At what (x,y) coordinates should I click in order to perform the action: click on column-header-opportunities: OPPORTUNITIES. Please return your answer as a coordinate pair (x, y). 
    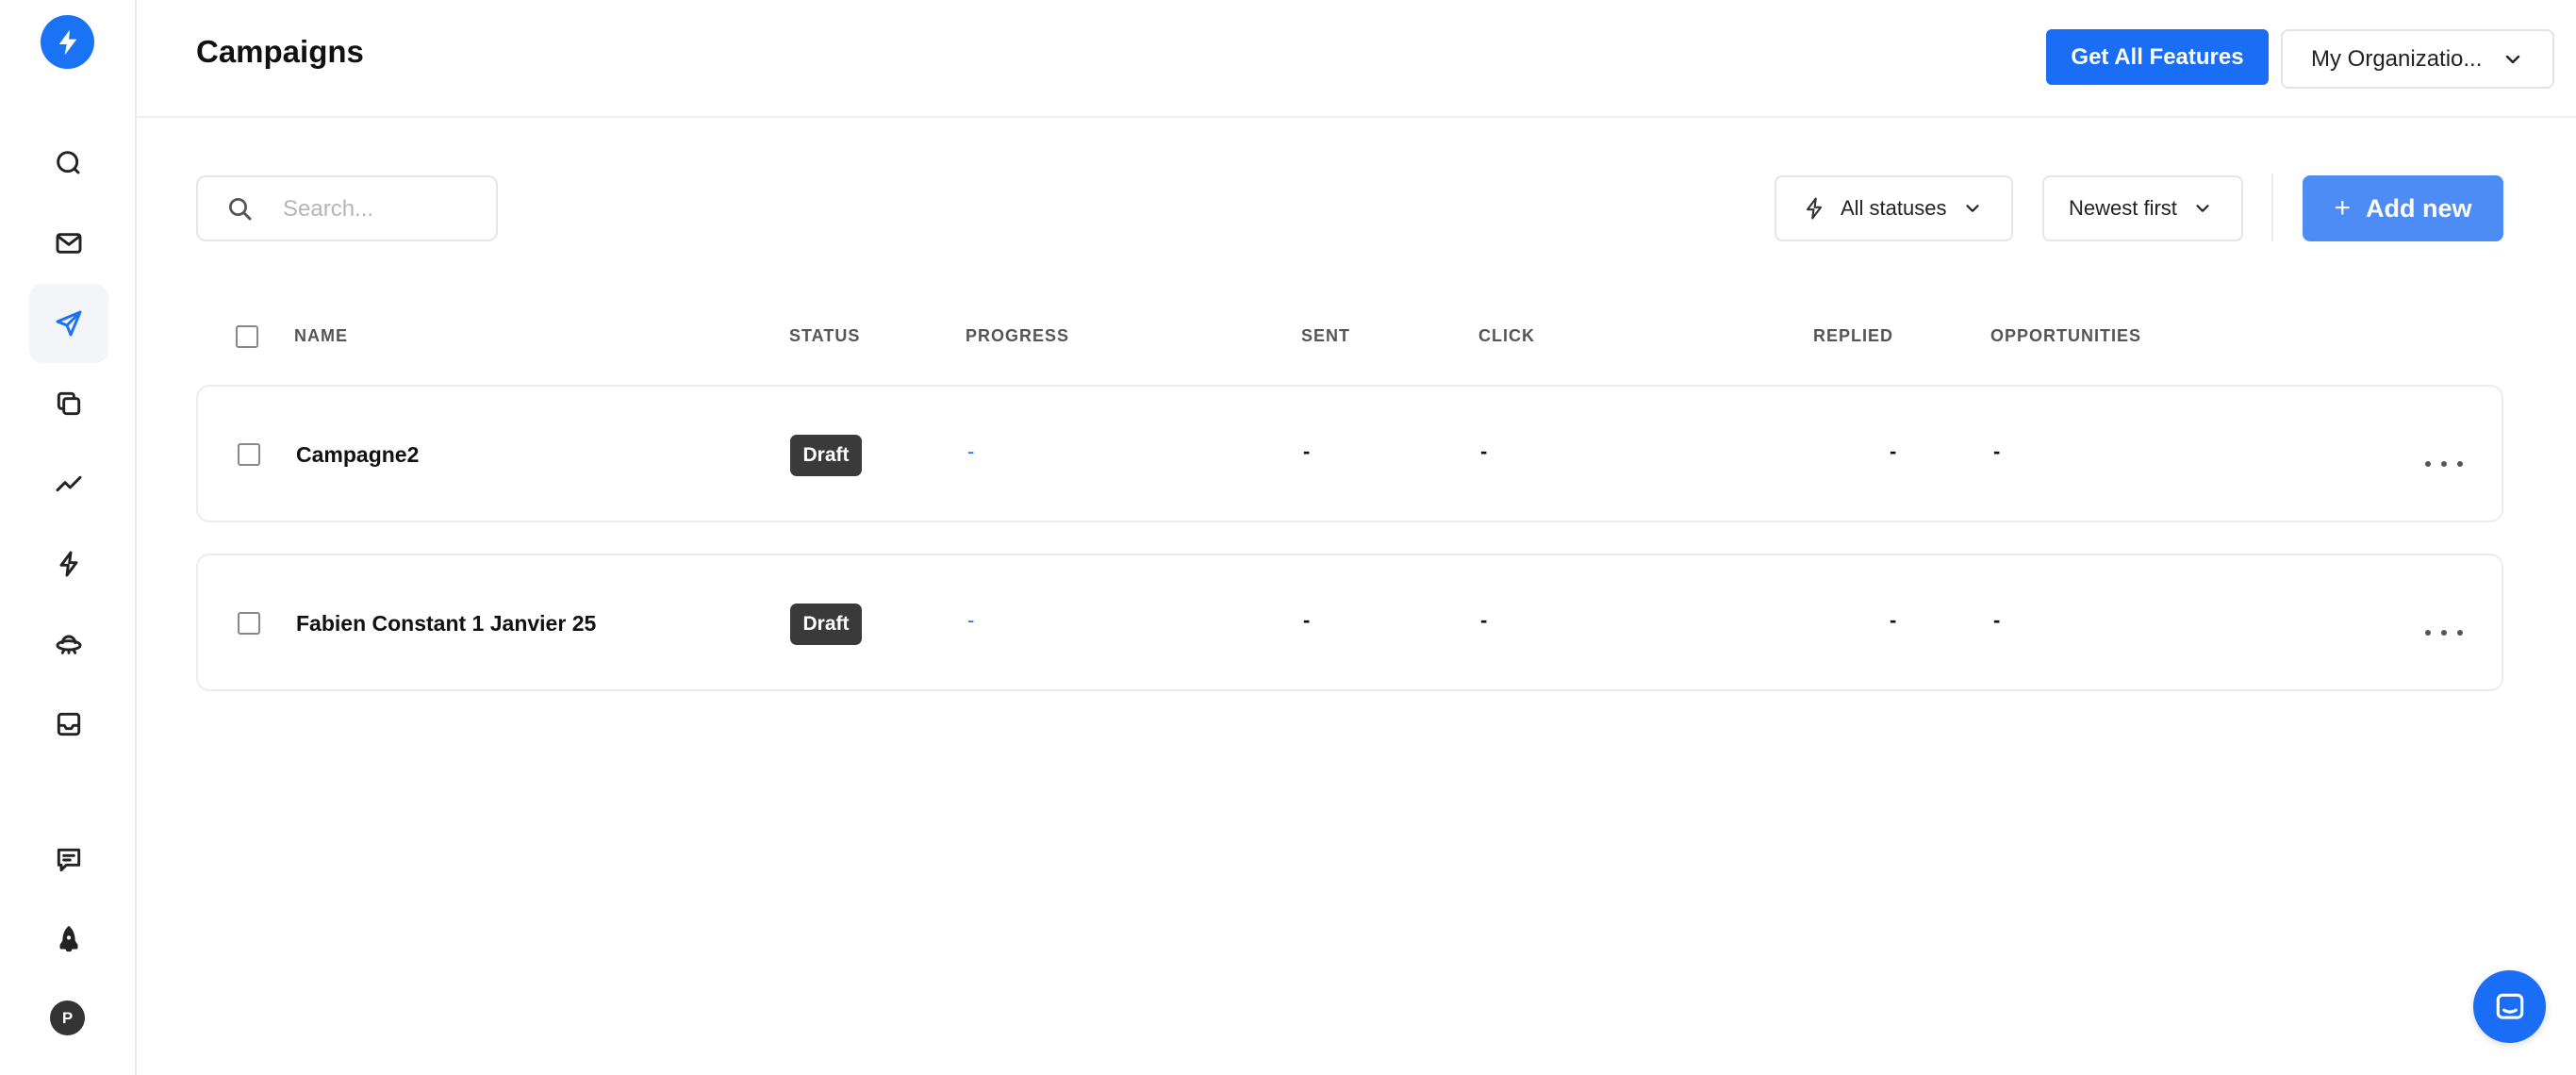
    Looking at the image, I should click on (2065, 336).